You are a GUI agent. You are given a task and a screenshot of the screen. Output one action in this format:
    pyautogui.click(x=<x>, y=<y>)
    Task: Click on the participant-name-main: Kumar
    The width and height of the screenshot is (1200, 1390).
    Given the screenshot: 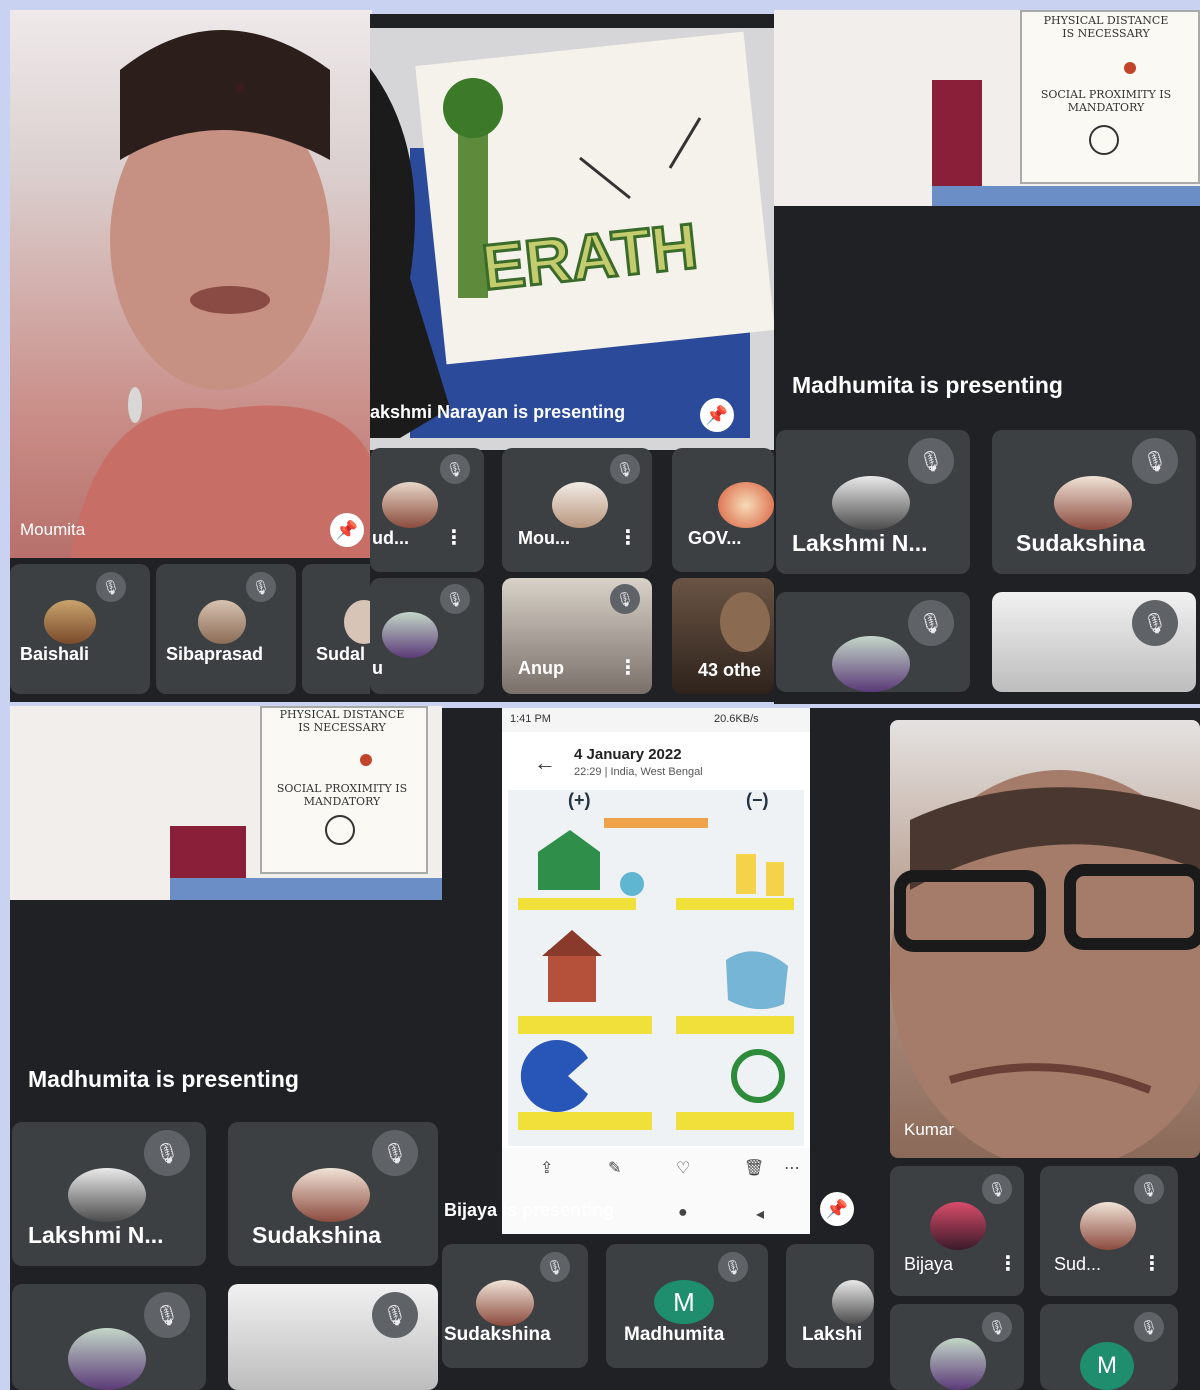 What is the action you would take?
    pyautogui.click(x=929, y=1129)
    